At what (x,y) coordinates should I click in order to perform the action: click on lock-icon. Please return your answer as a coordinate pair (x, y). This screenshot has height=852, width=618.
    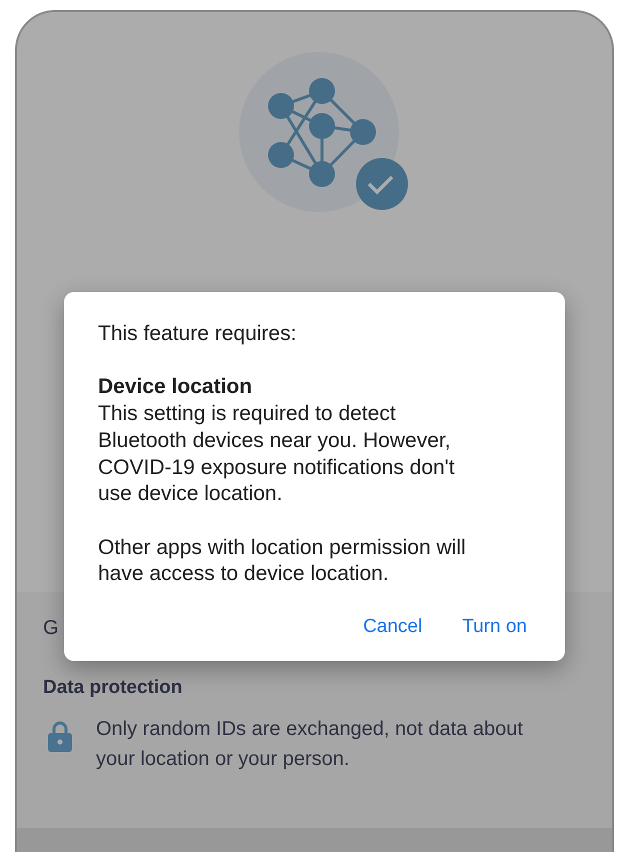
    Looking at the image, I should click on (60, 736).